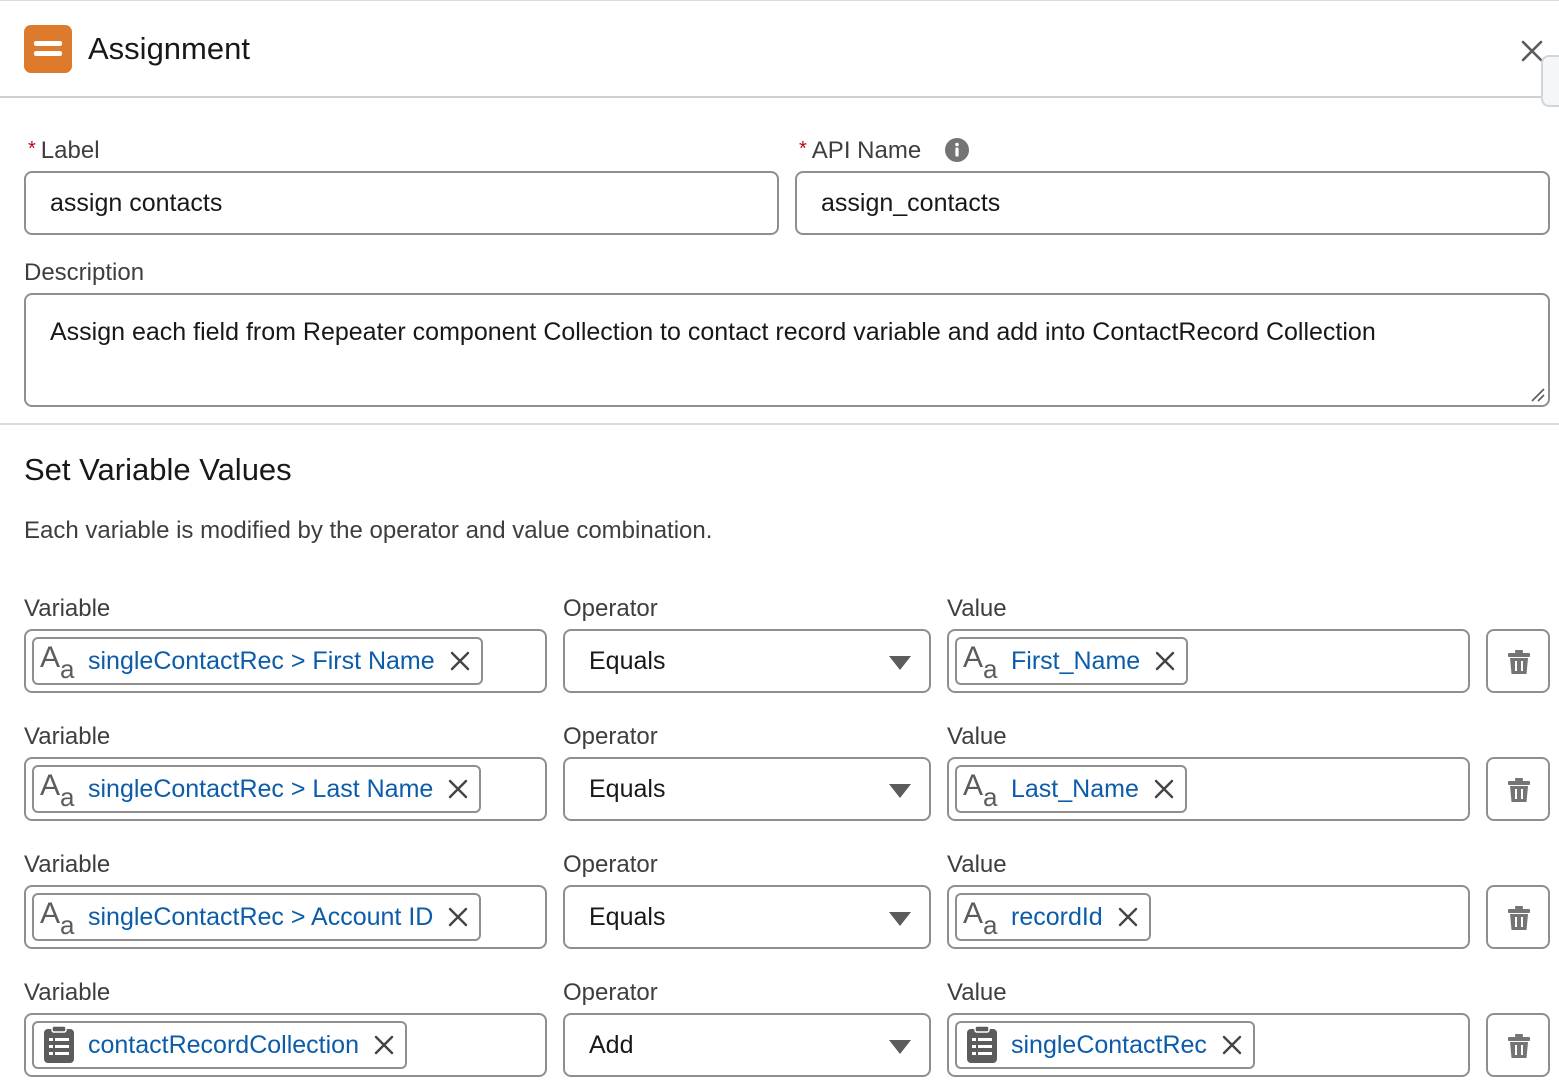 The height and width of the screenshot is (1086, 1559). I want to click on value-pill: Aa recordId, so click(1053, 917).